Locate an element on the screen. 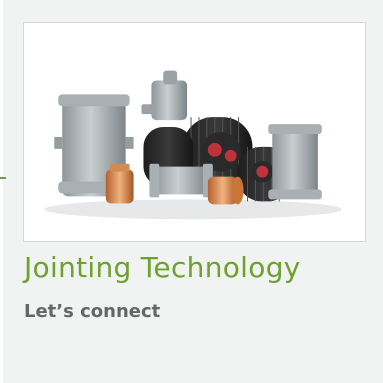  card-subtitle: Let’s connect is located at coordinates (92, 312).